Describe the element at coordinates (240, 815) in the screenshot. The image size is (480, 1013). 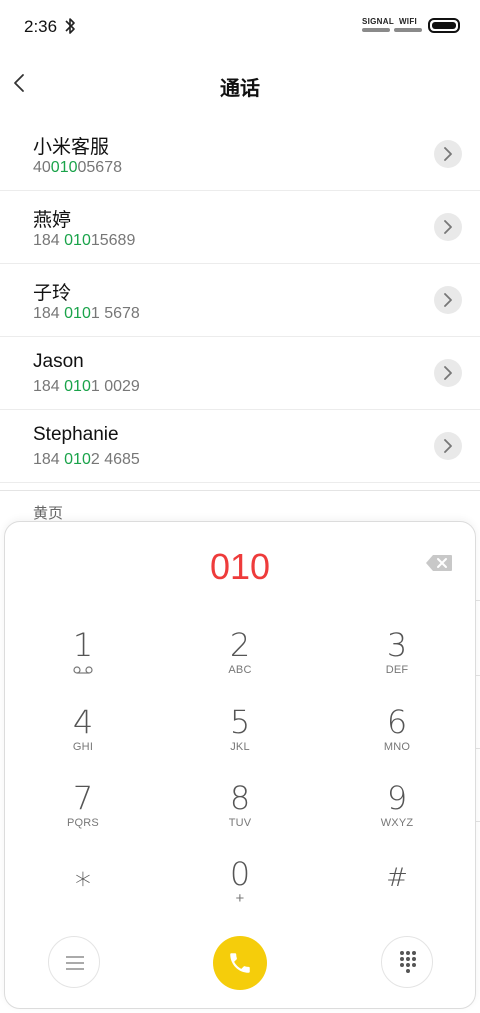
I see `key-8: 8 TUV` at that location.